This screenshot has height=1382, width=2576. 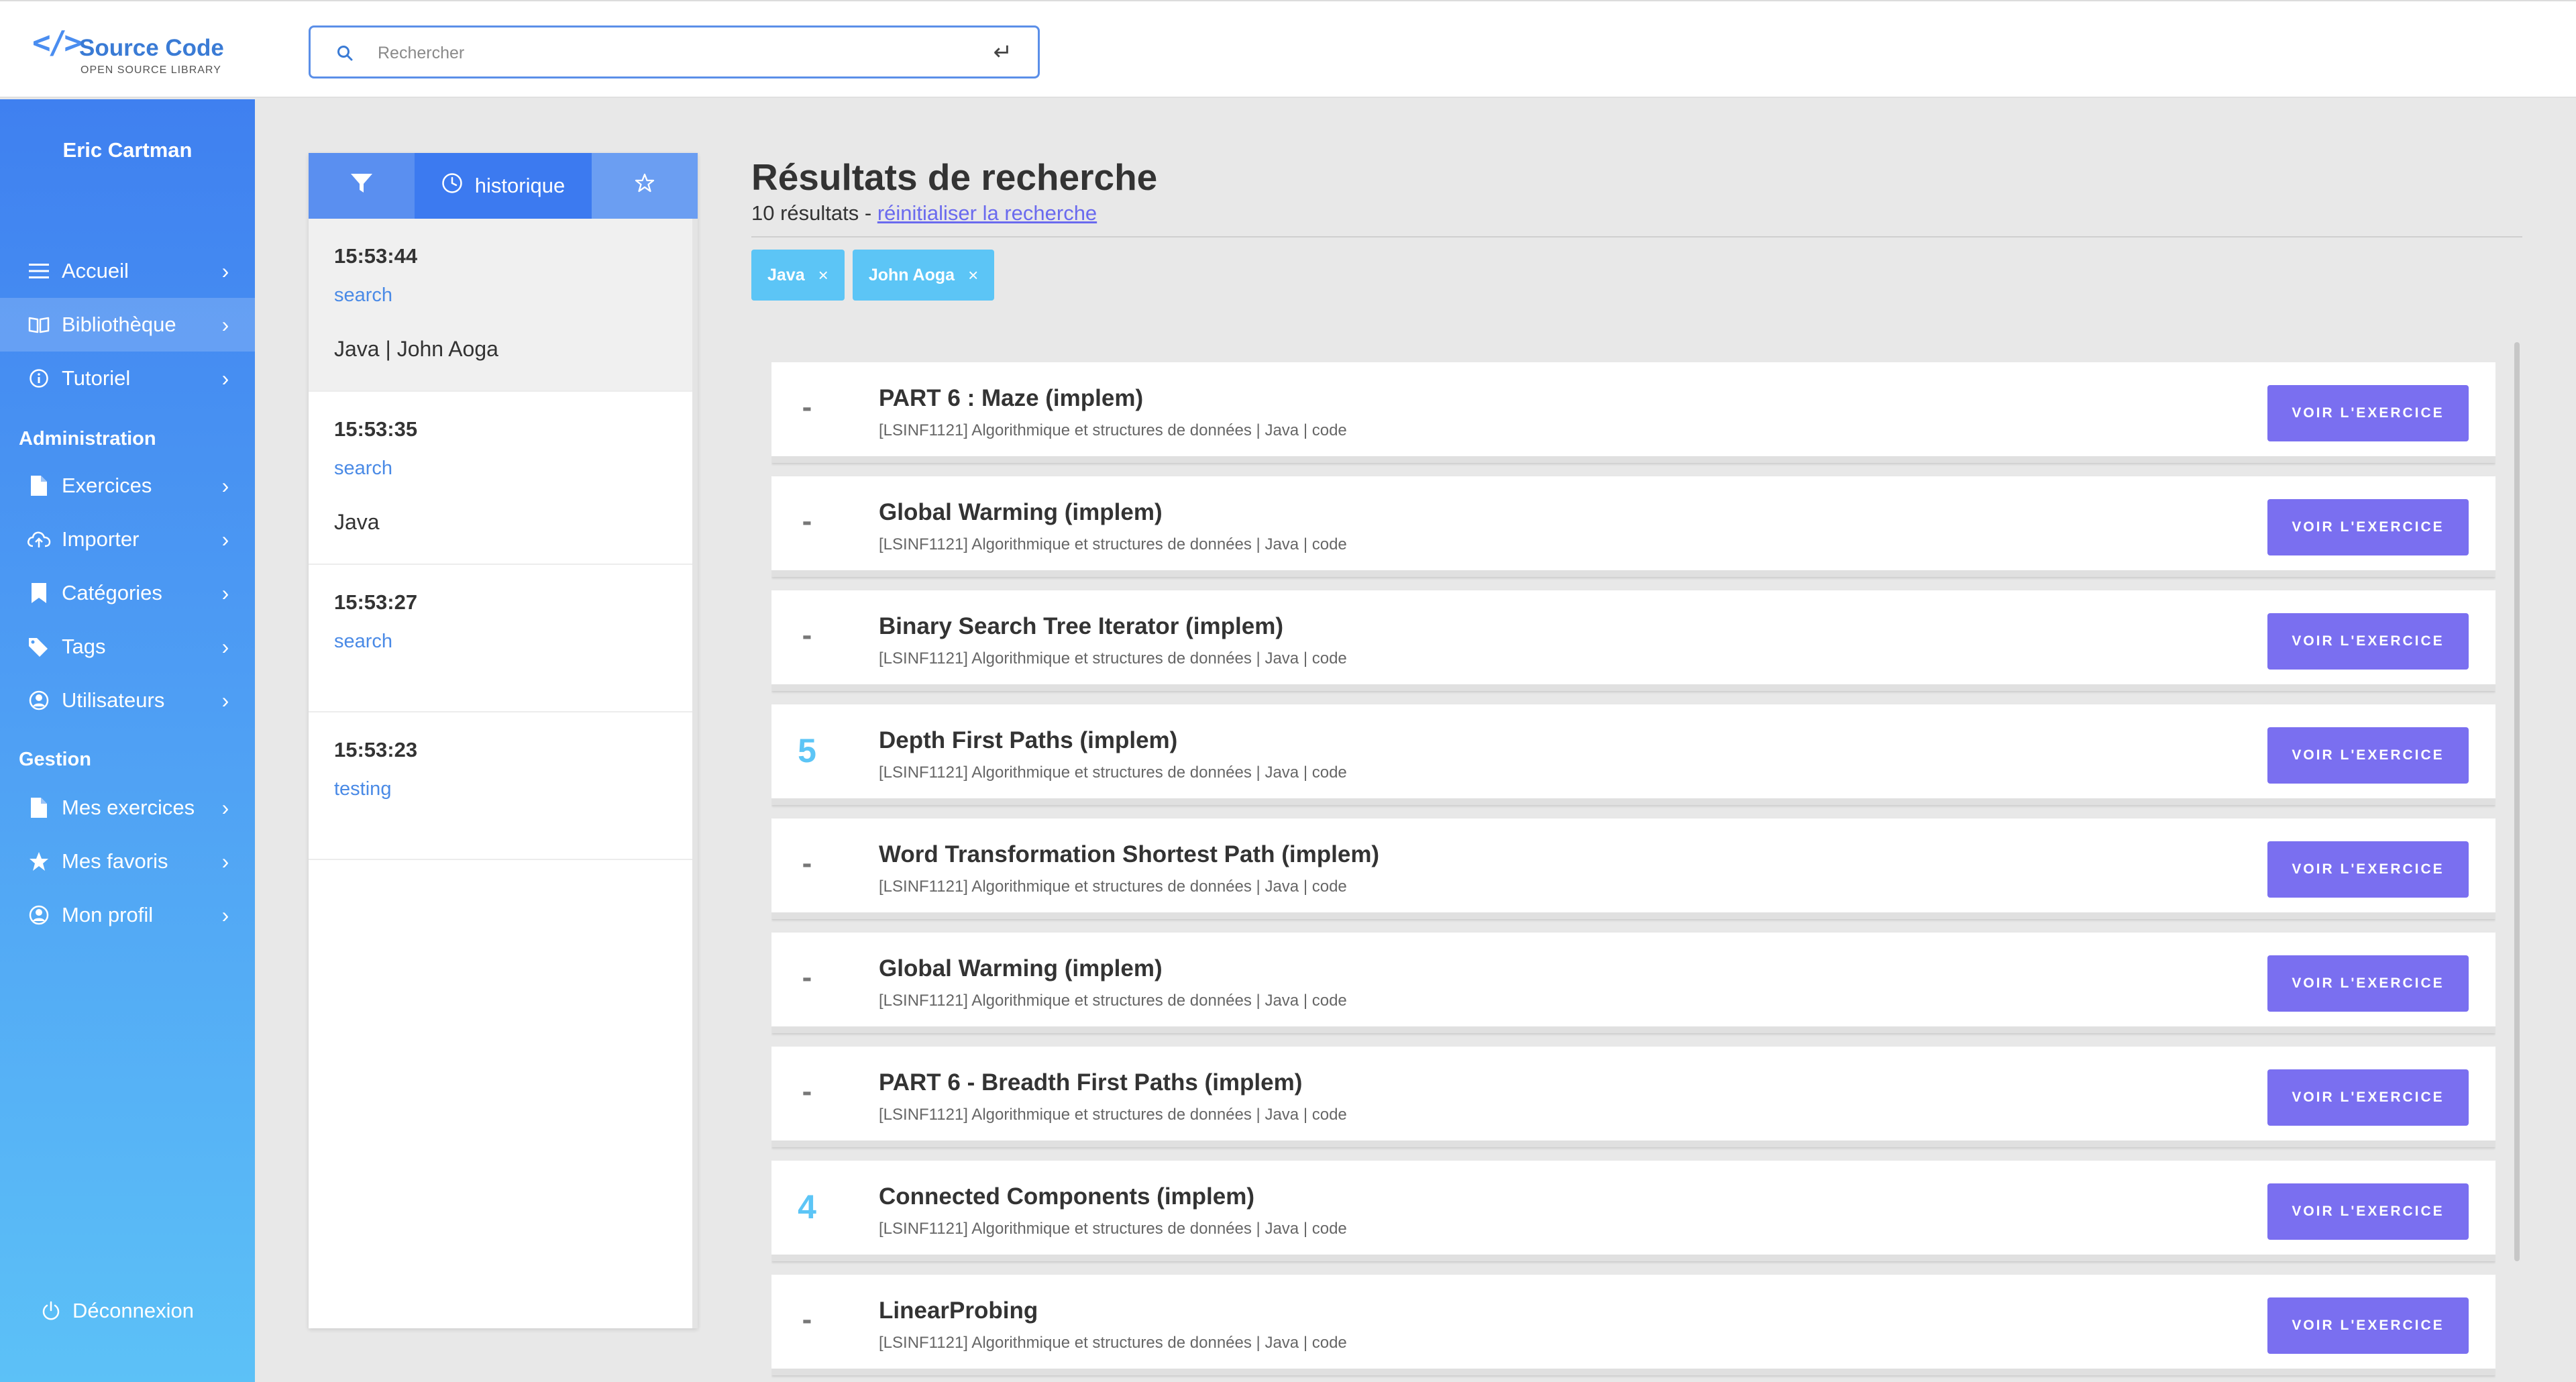 I want to click on sidebar-item-mes-exercices: Mes exercices ›, so click(x=127, y=808).